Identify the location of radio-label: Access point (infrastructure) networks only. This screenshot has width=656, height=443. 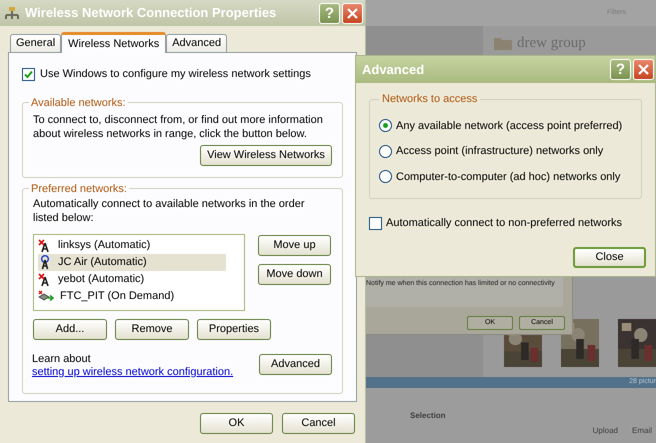
(500, 151).